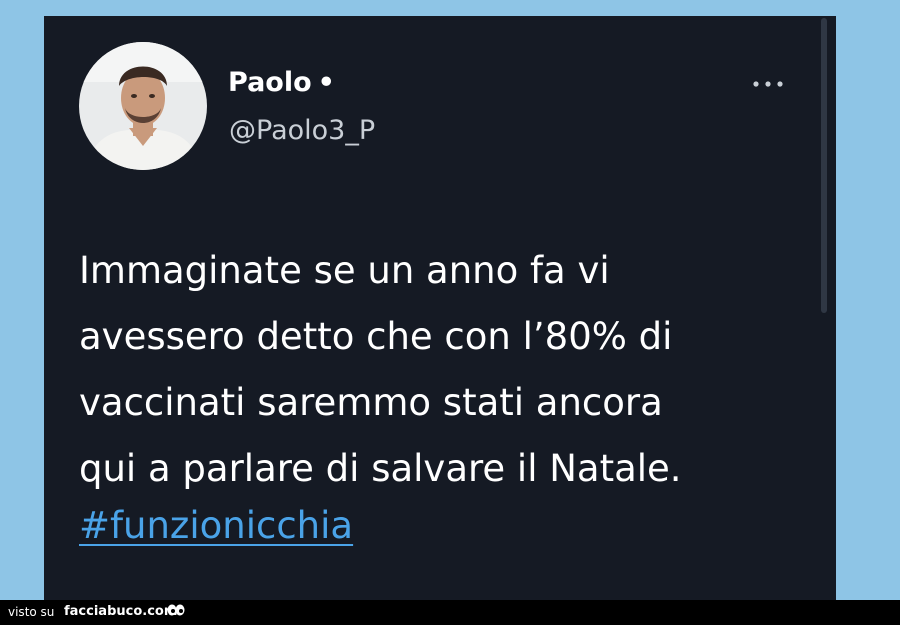  I want to click on tweet-text-line: qui a parlare di salvare il Natale., so click(380, 468).